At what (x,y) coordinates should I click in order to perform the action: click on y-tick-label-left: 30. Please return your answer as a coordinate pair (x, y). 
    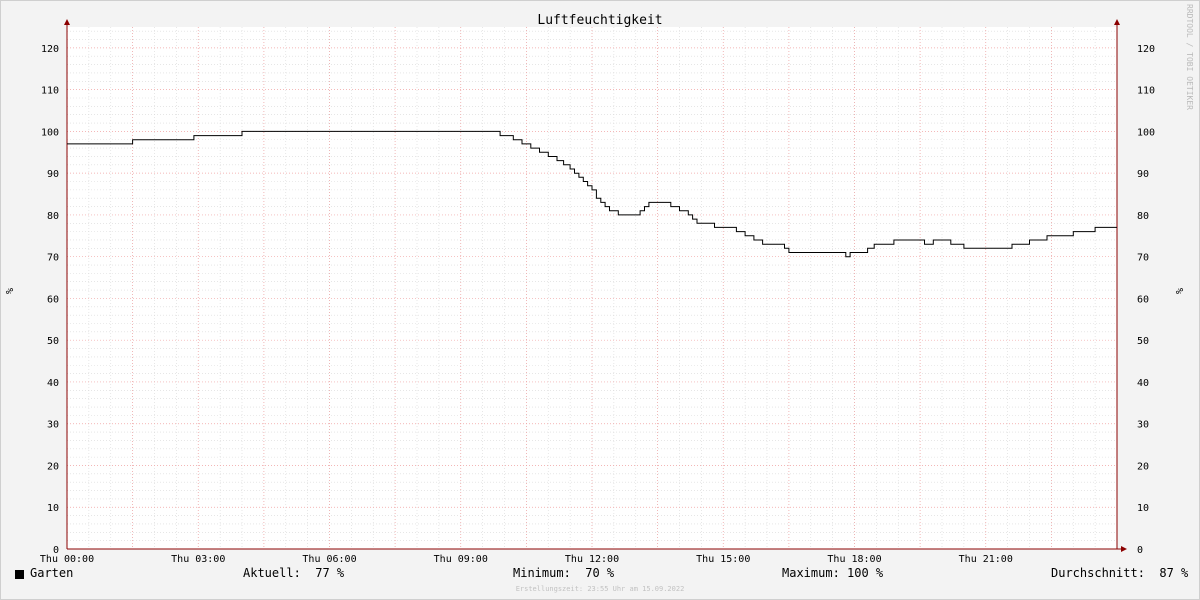
    Looking at the image, I should click on (53, 425).